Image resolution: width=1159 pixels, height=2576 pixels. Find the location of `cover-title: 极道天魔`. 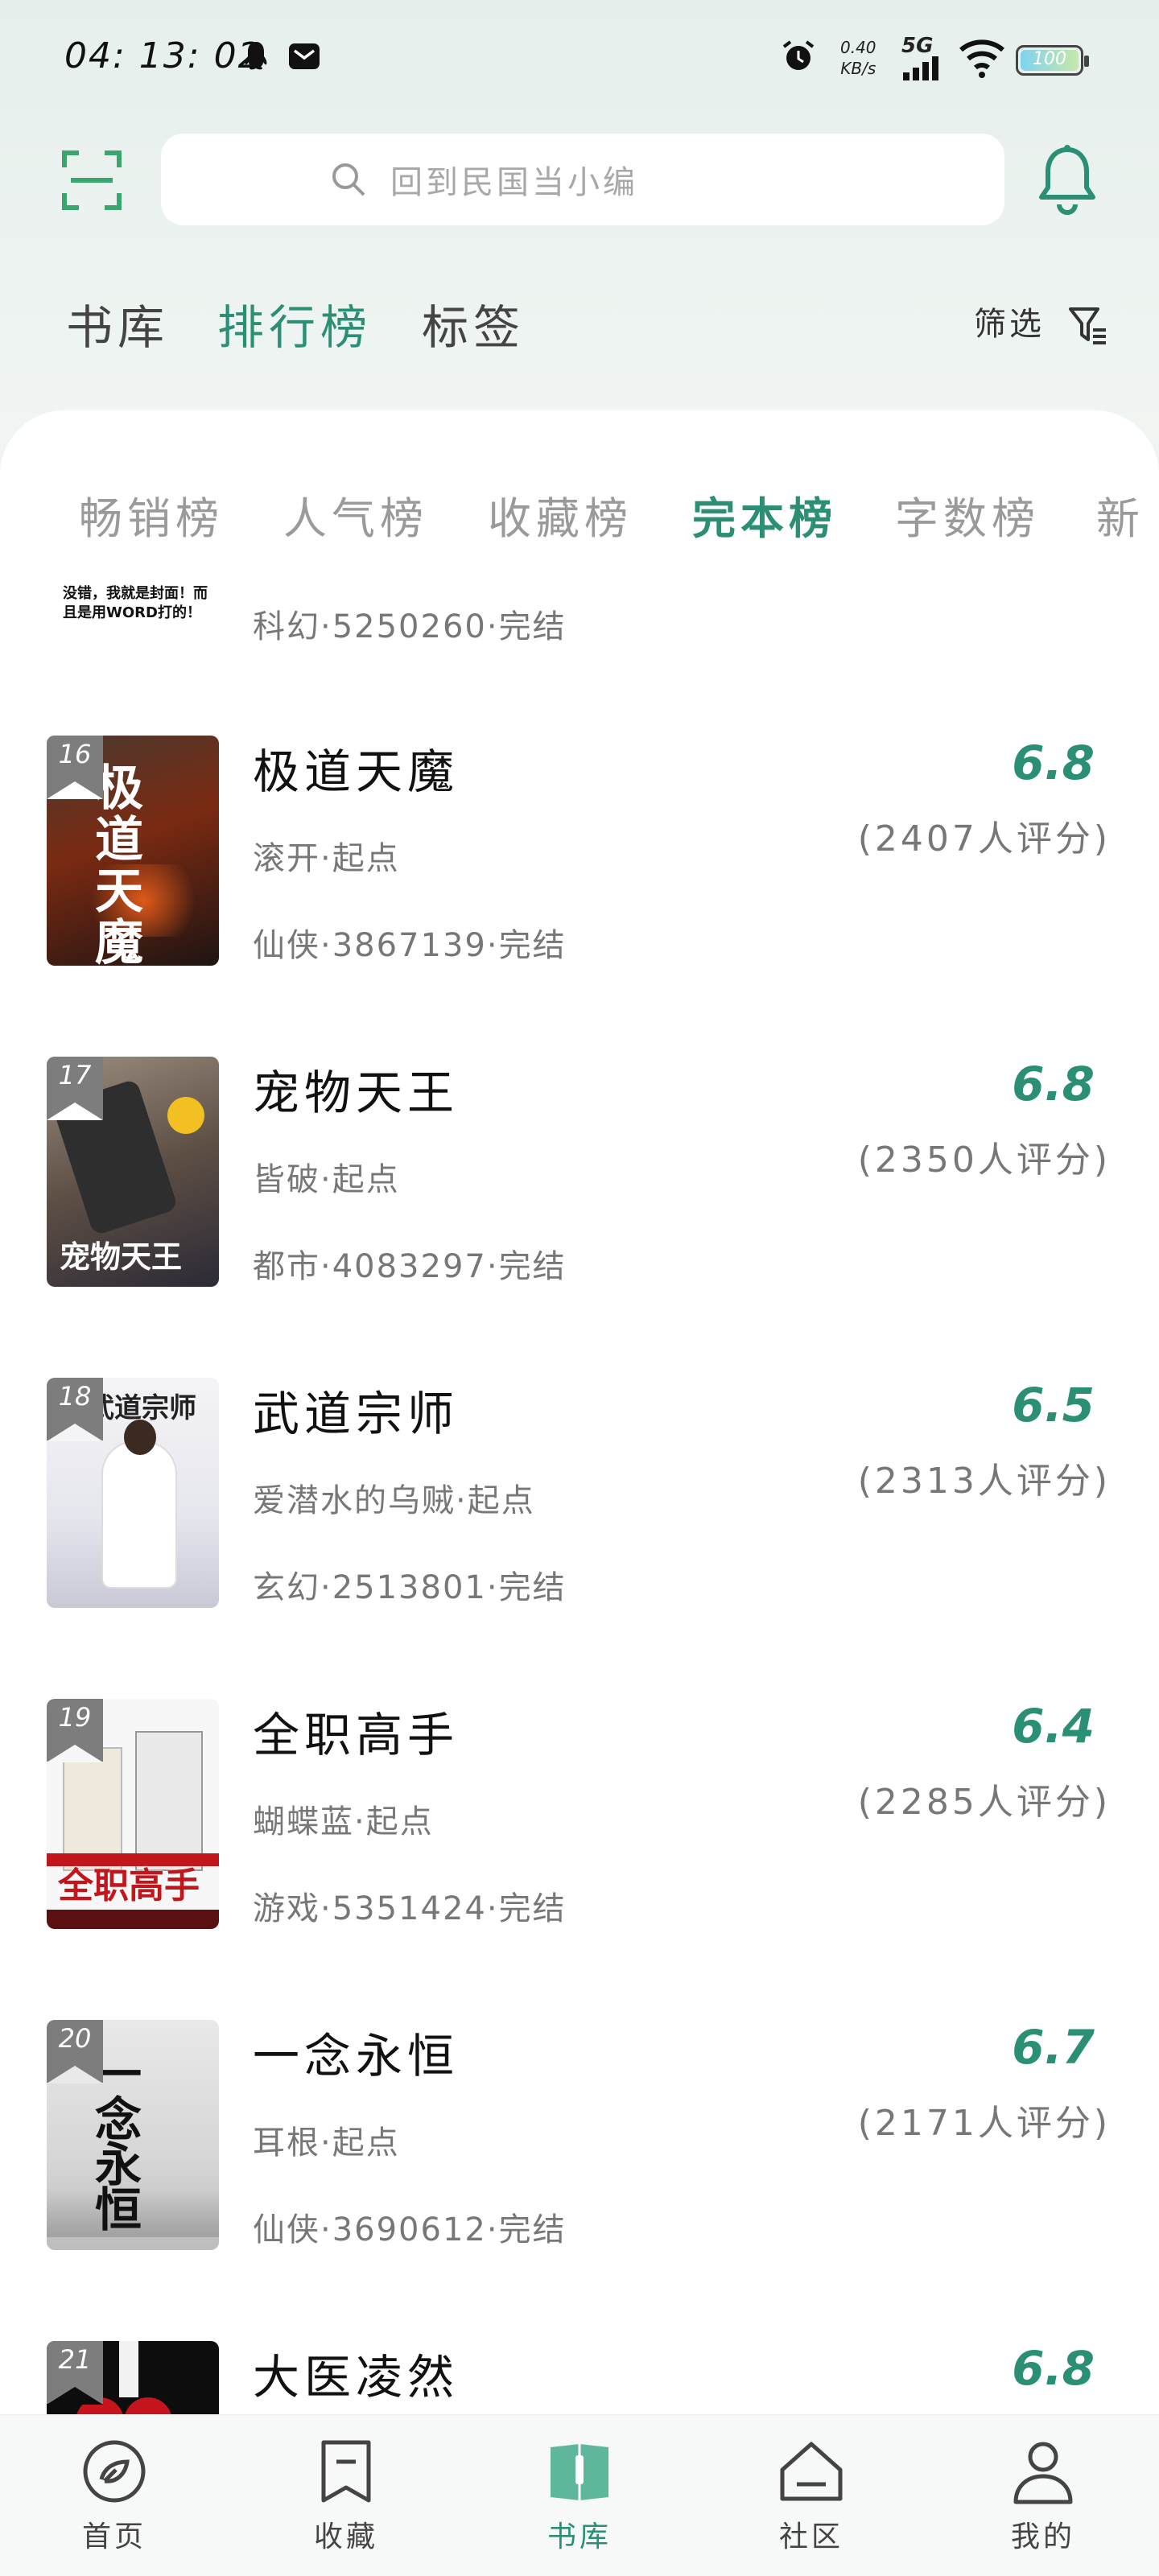

cover-title: 极道天魔 is located at coordinates (119, 863).